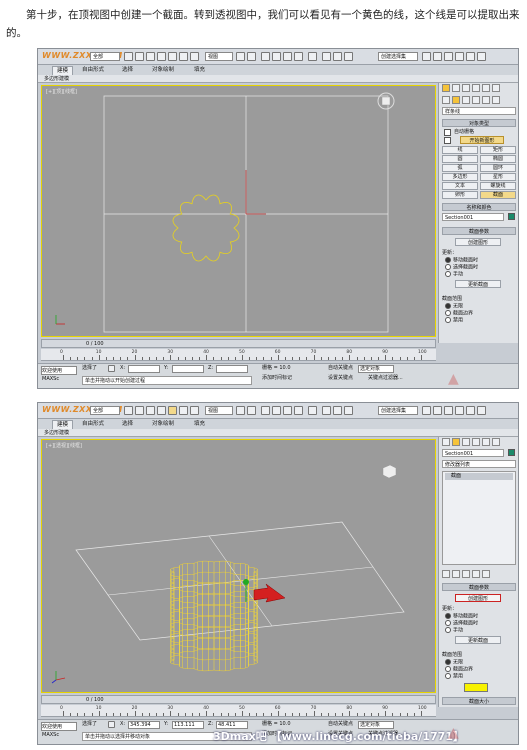 Image resolution: width=527 pixels, height=750 pixels. I want to click on schematic-icon, so click(437, 410).